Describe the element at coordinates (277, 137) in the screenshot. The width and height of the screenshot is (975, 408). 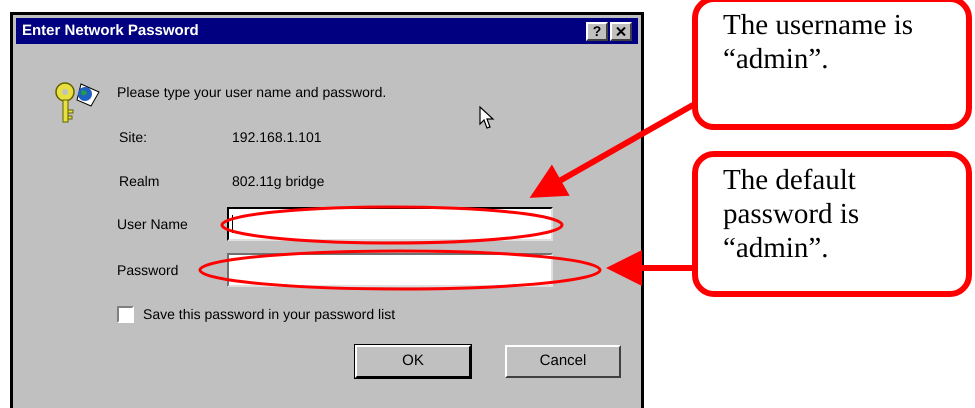
I see `info-value: 192.168.1.101` at that location.